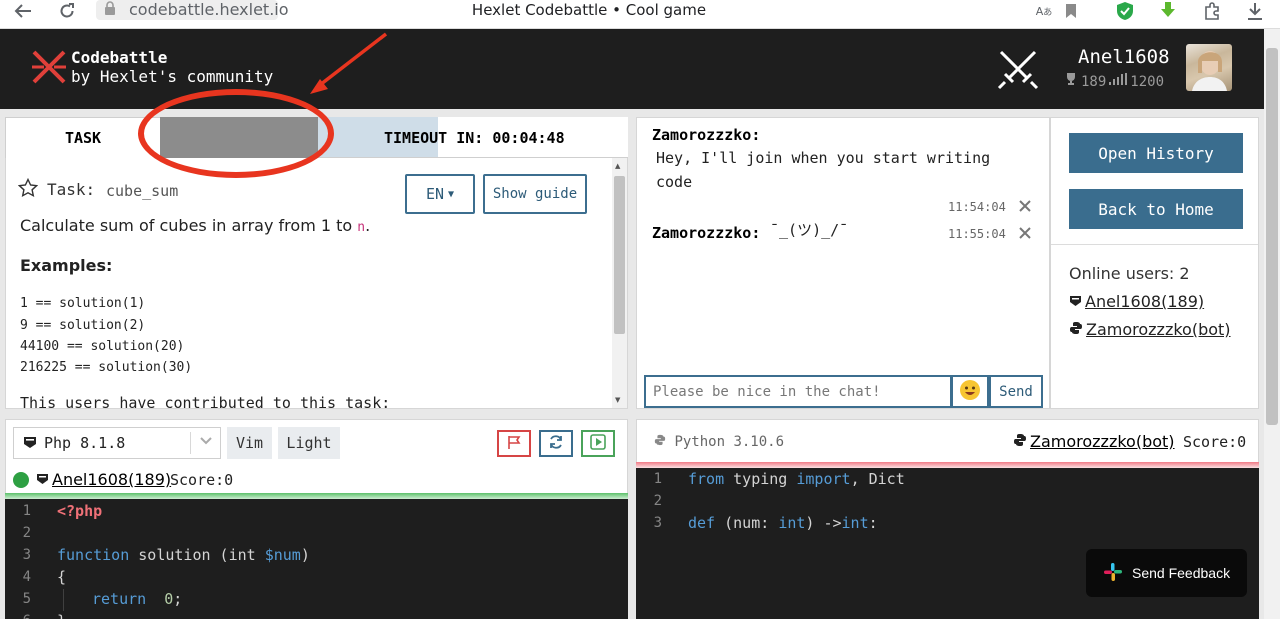  What do you see at coordinates (26, 577) in the screenshot?
I see `line-number: 4` at bounding box center [26, 577].